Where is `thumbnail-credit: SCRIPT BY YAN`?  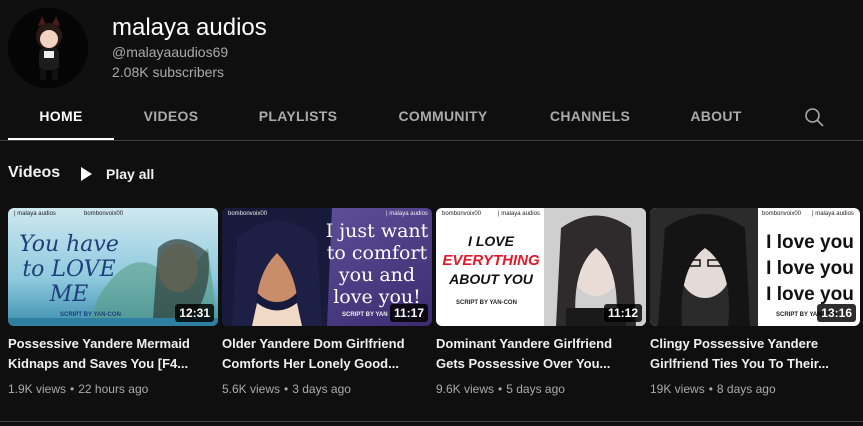 thumbnail-credit: SCRIPT BY YAN is located at coordinates (365, 315).